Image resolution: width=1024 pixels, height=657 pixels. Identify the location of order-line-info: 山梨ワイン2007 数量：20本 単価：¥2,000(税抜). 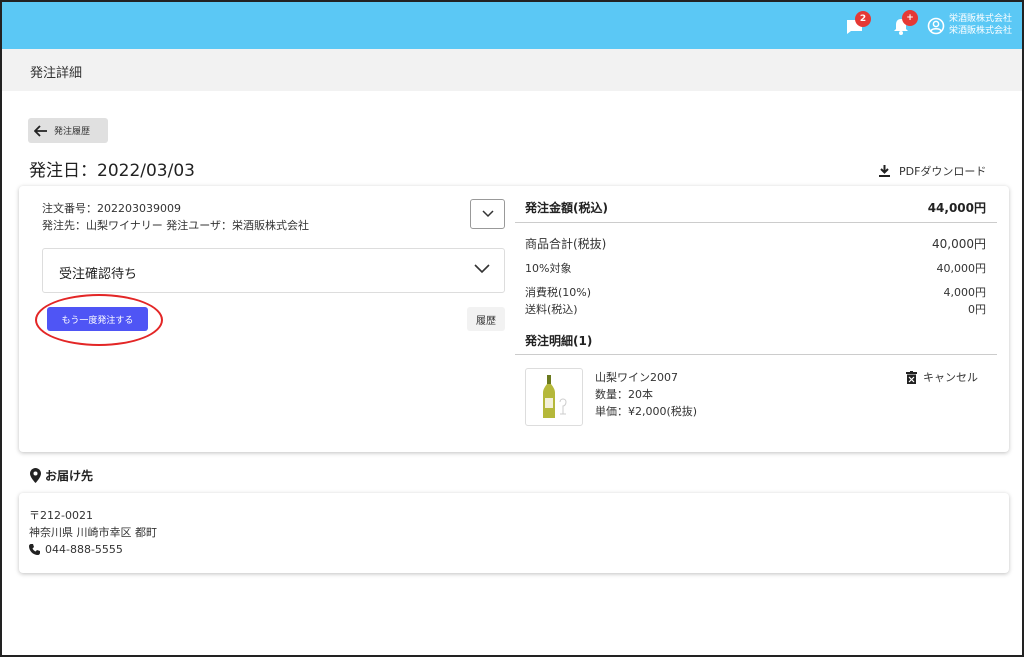
(646, 394).